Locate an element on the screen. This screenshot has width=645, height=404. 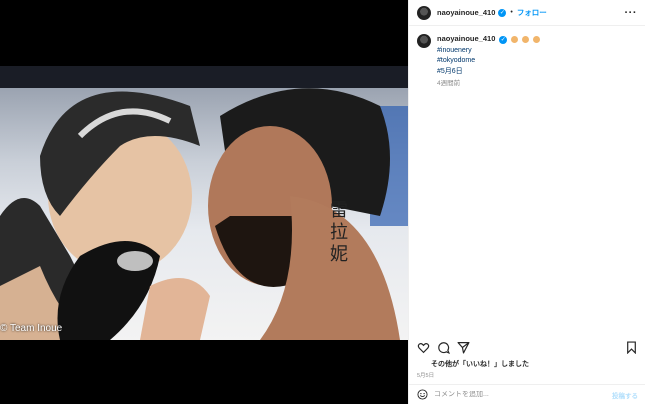
hashtag-link: #inouenery is located at coordinates (488, 51).